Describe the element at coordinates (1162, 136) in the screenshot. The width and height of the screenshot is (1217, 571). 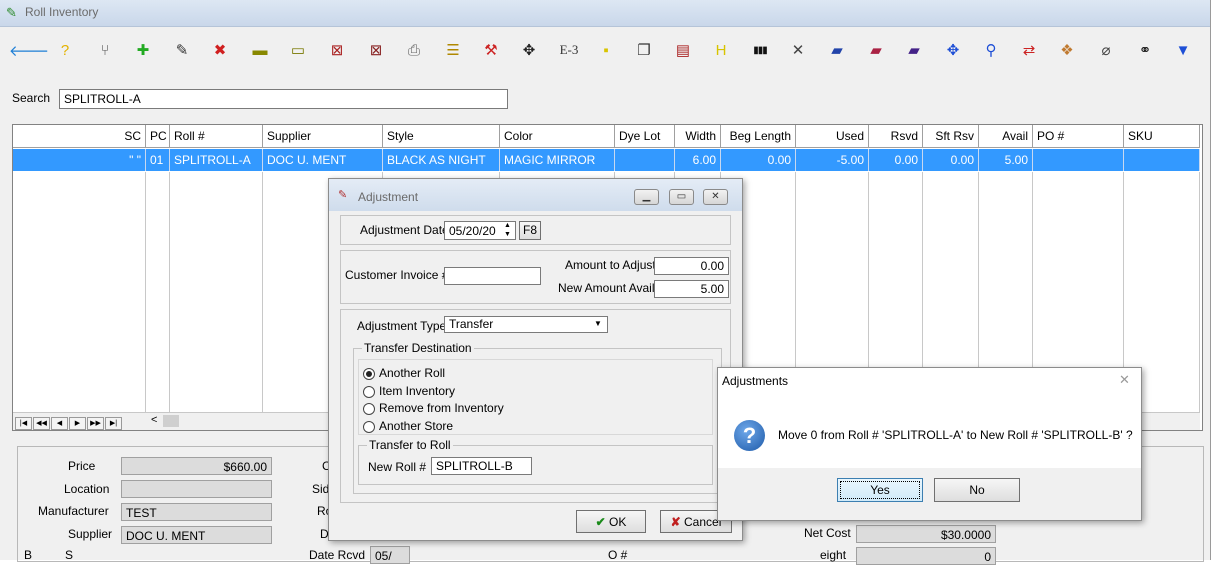
I see `column-header: SKU` at that location.